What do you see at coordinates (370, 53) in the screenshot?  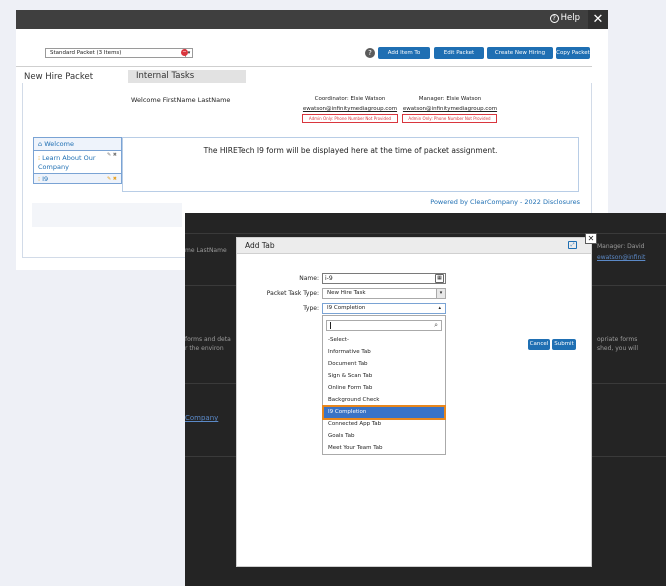 I see `question-icon: ?` at bounding box center [370, 53].